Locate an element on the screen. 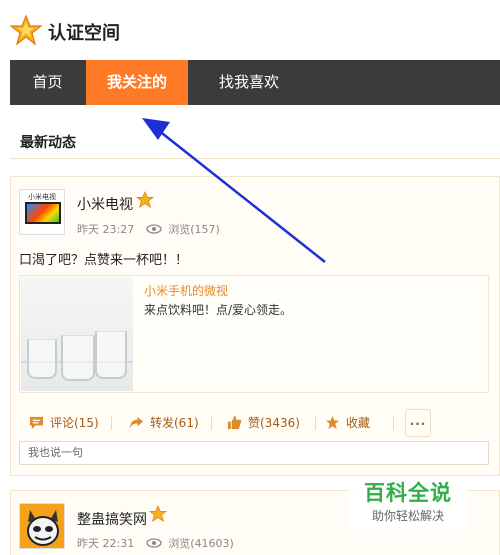 This screenshot has height=555, width=500. comment-icon is located at coordinates (36, 423).